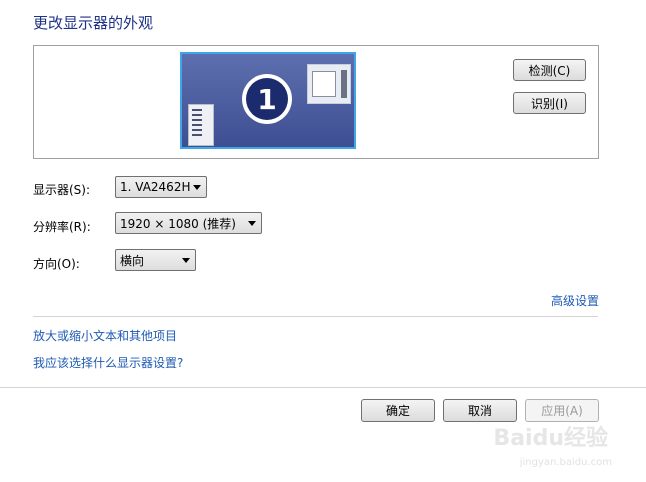 This screenshot has height=482, width=646. What do you see at coordinates (329, 84) in the screenshot?
I see `thumbnail-window-graphic` at bounding box center [329, 84].